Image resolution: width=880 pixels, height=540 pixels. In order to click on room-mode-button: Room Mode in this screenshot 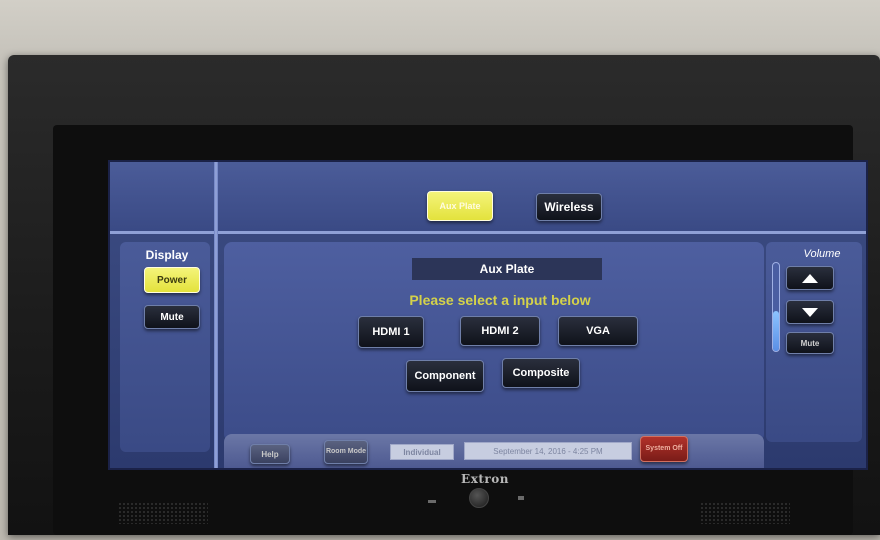, I will do `click(346, 452)`.